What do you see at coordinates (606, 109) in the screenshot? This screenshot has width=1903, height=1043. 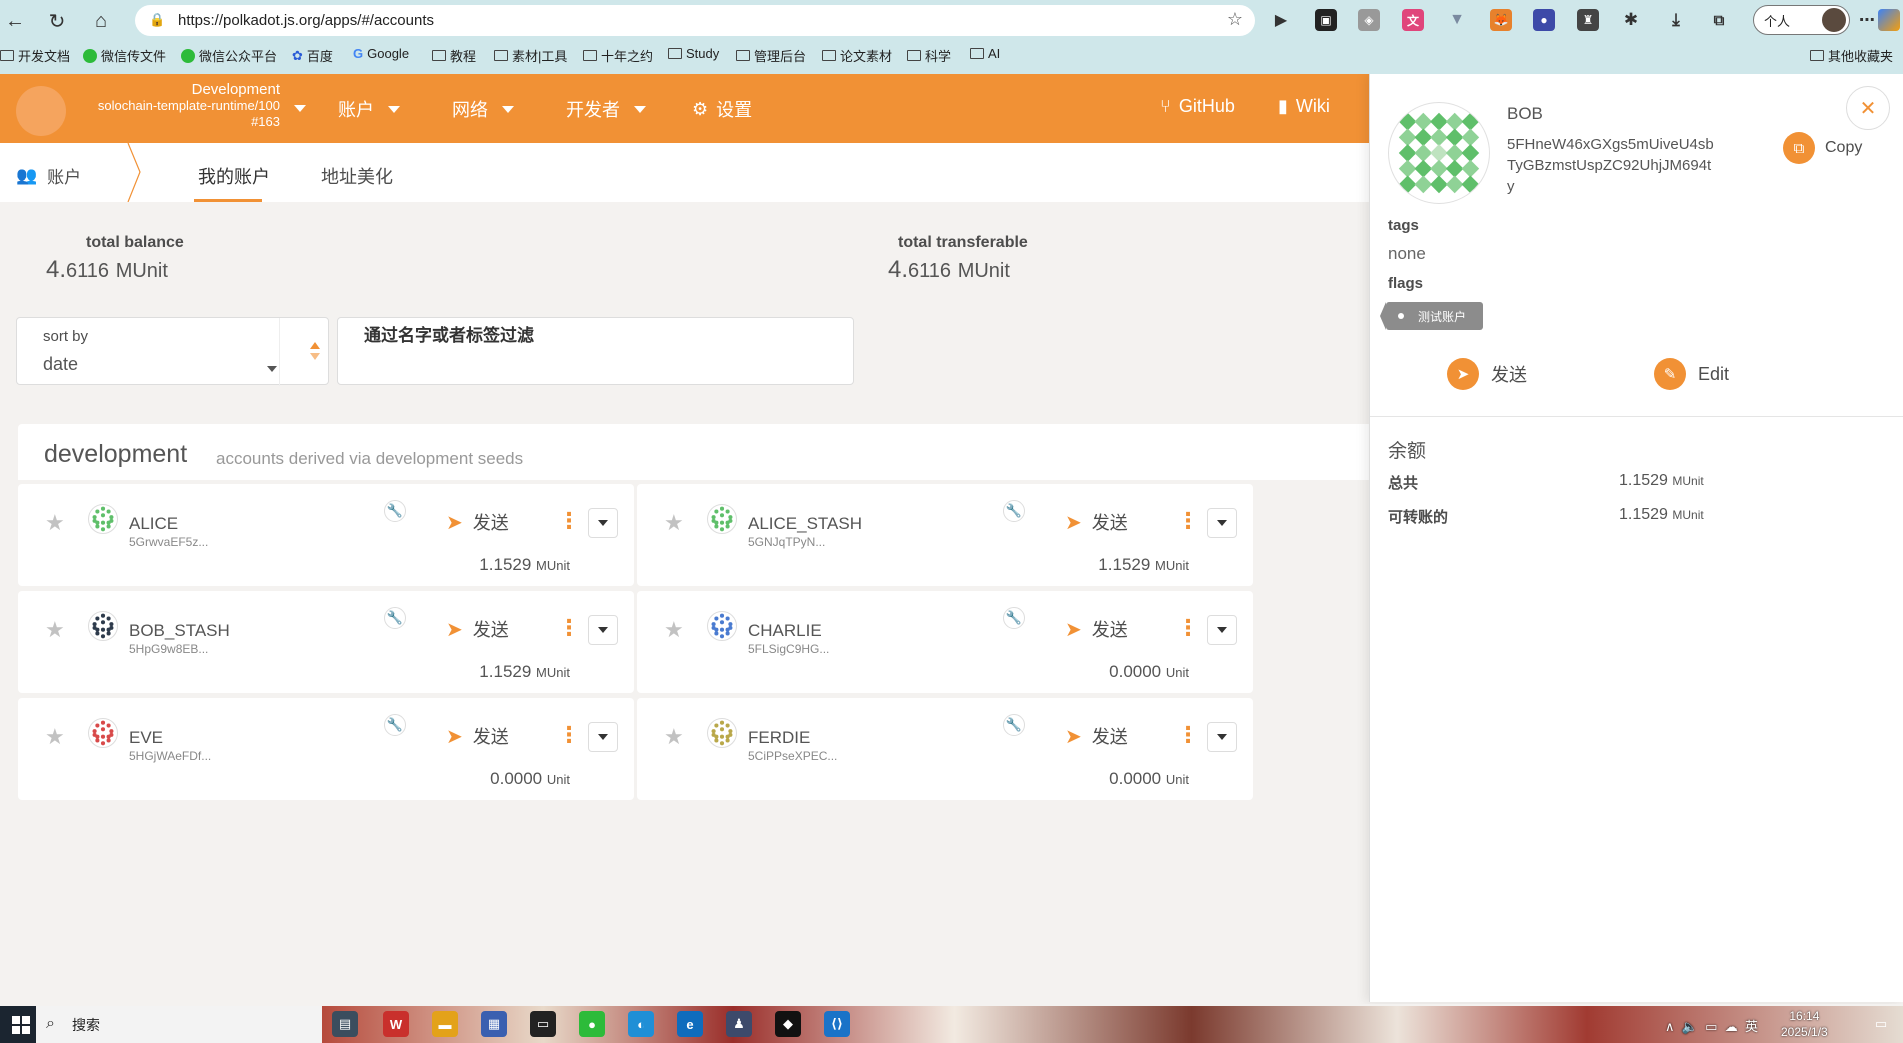 I see `menu-developer: 开发者` at bounding box center [606, 109].